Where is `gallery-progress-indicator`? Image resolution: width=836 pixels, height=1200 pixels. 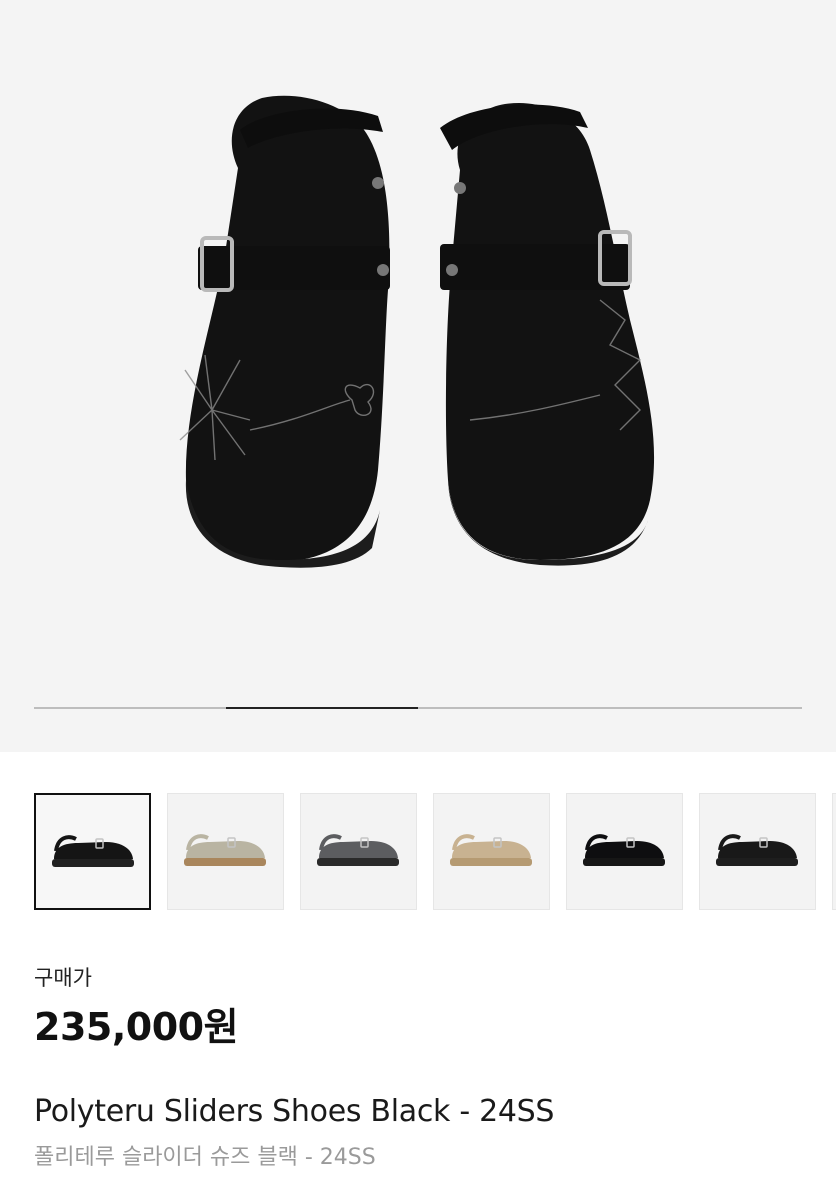
gallery-progress-indicator is located at coordinates (322, 708).